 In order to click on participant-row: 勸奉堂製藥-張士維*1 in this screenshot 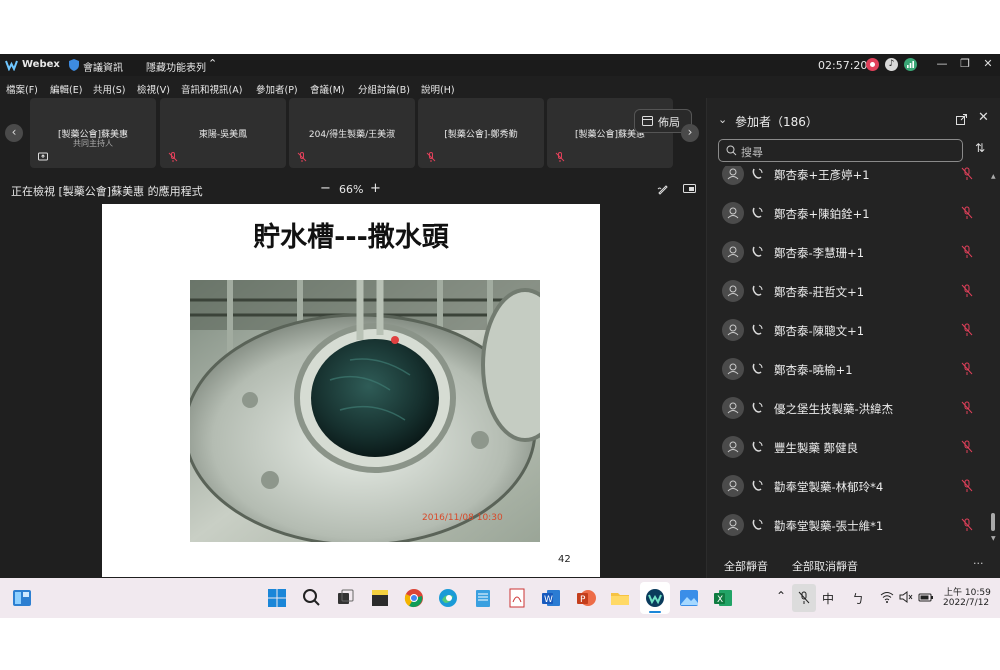, I will do `click(853, 526)`.